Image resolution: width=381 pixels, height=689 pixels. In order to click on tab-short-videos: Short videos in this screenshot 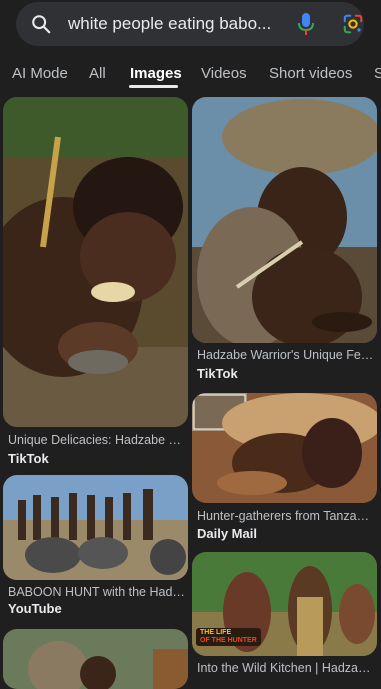, I will do `click(310, 73)`.